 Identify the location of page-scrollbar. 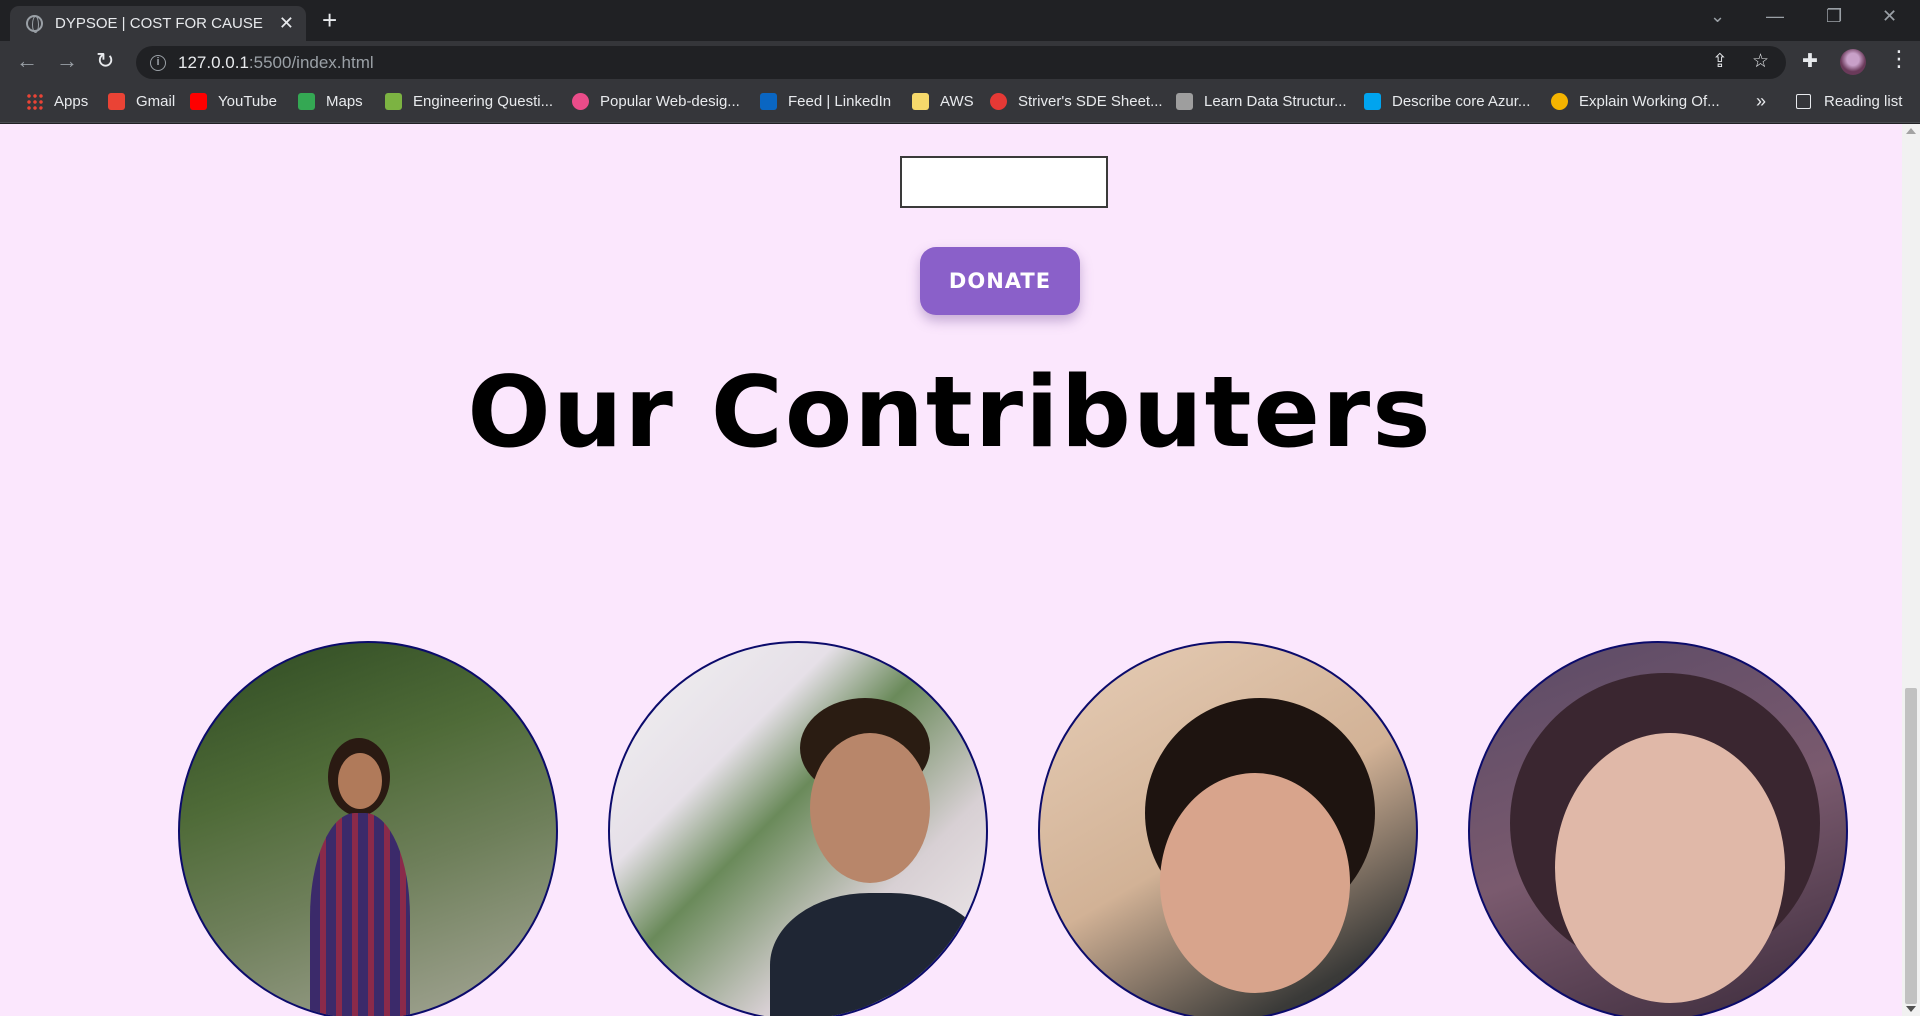
(1911, 570).